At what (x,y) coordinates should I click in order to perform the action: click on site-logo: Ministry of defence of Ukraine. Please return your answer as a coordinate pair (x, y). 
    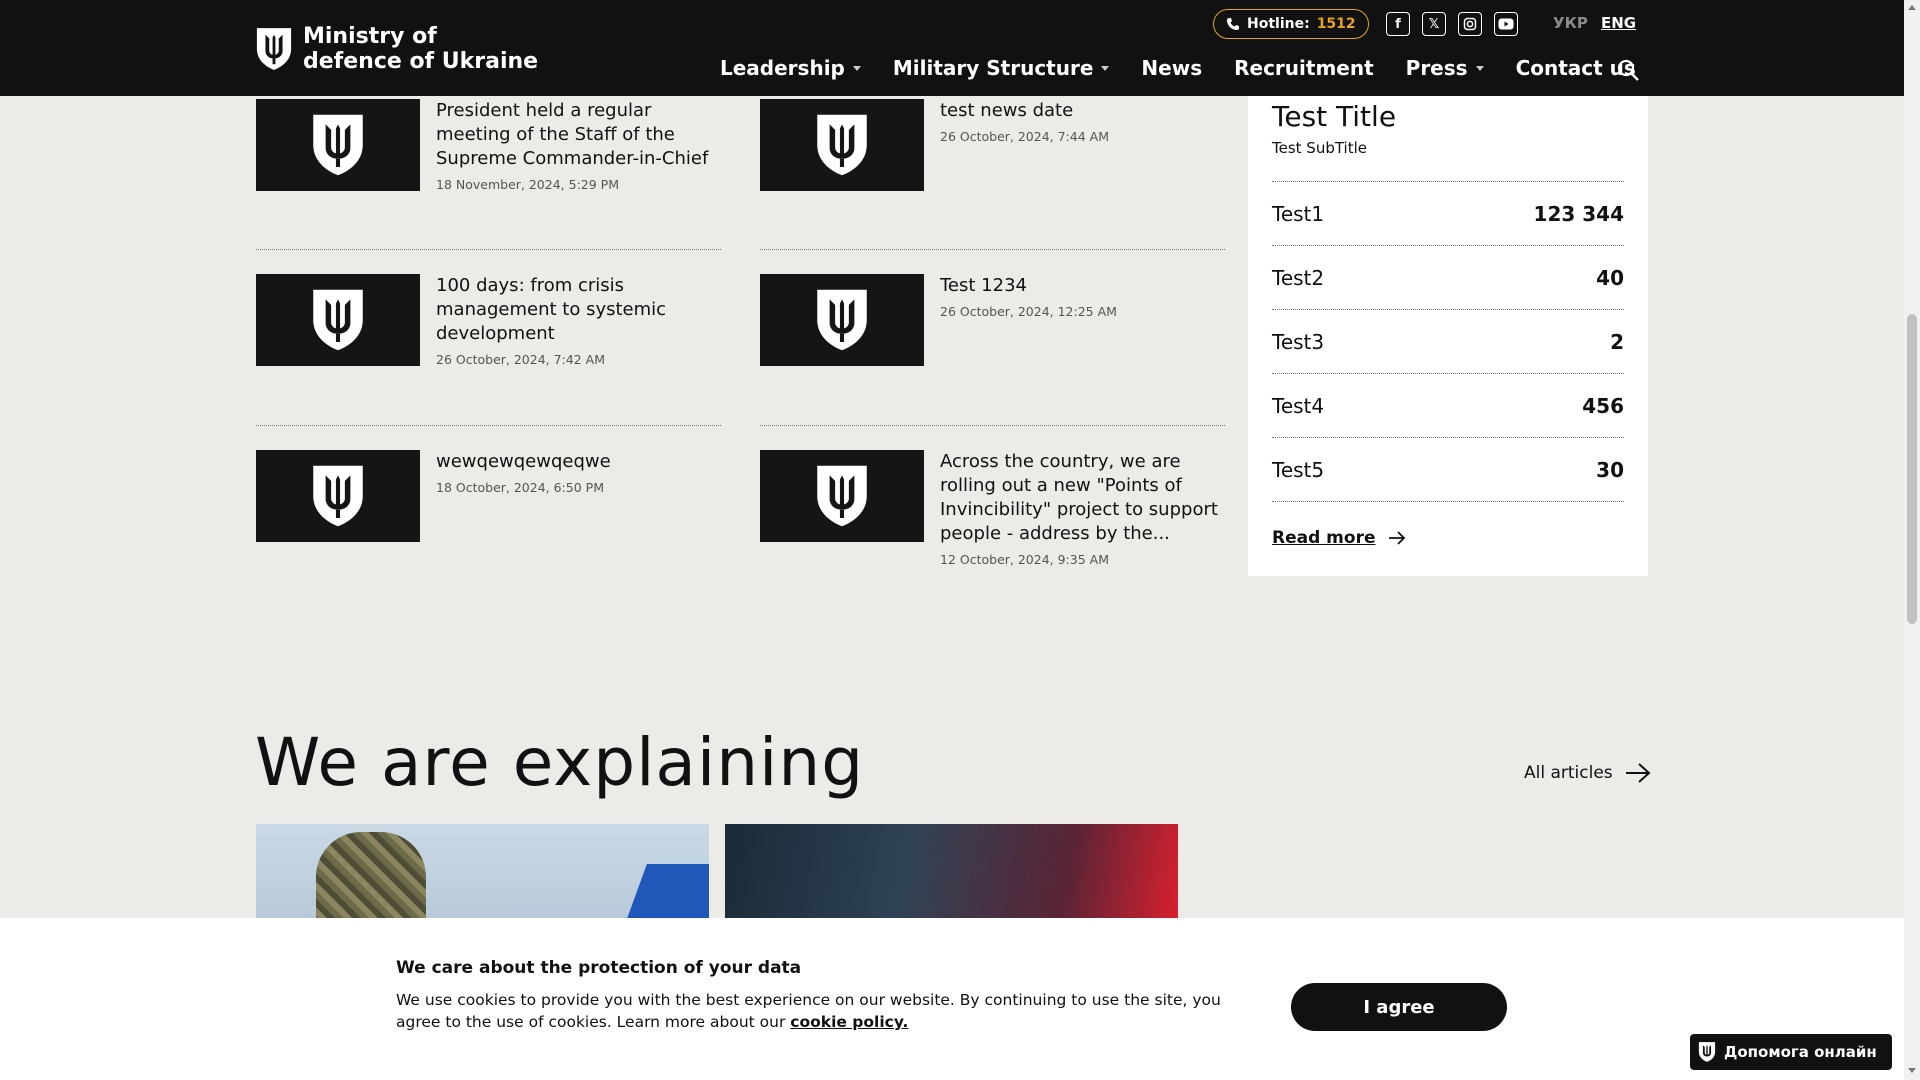
    Looking at the image, I should click on (396, 49).